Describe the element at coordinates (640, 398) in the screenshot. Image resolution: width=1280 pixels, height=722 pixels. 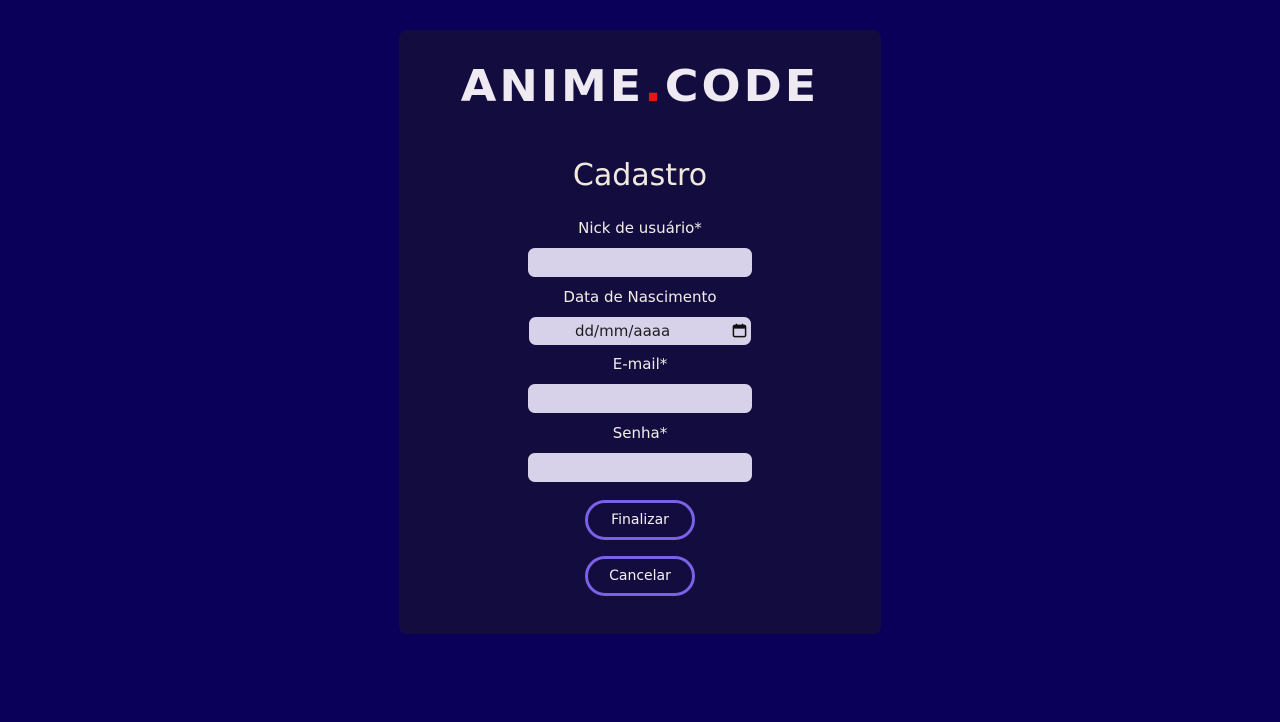
I see `email-input` at that location.